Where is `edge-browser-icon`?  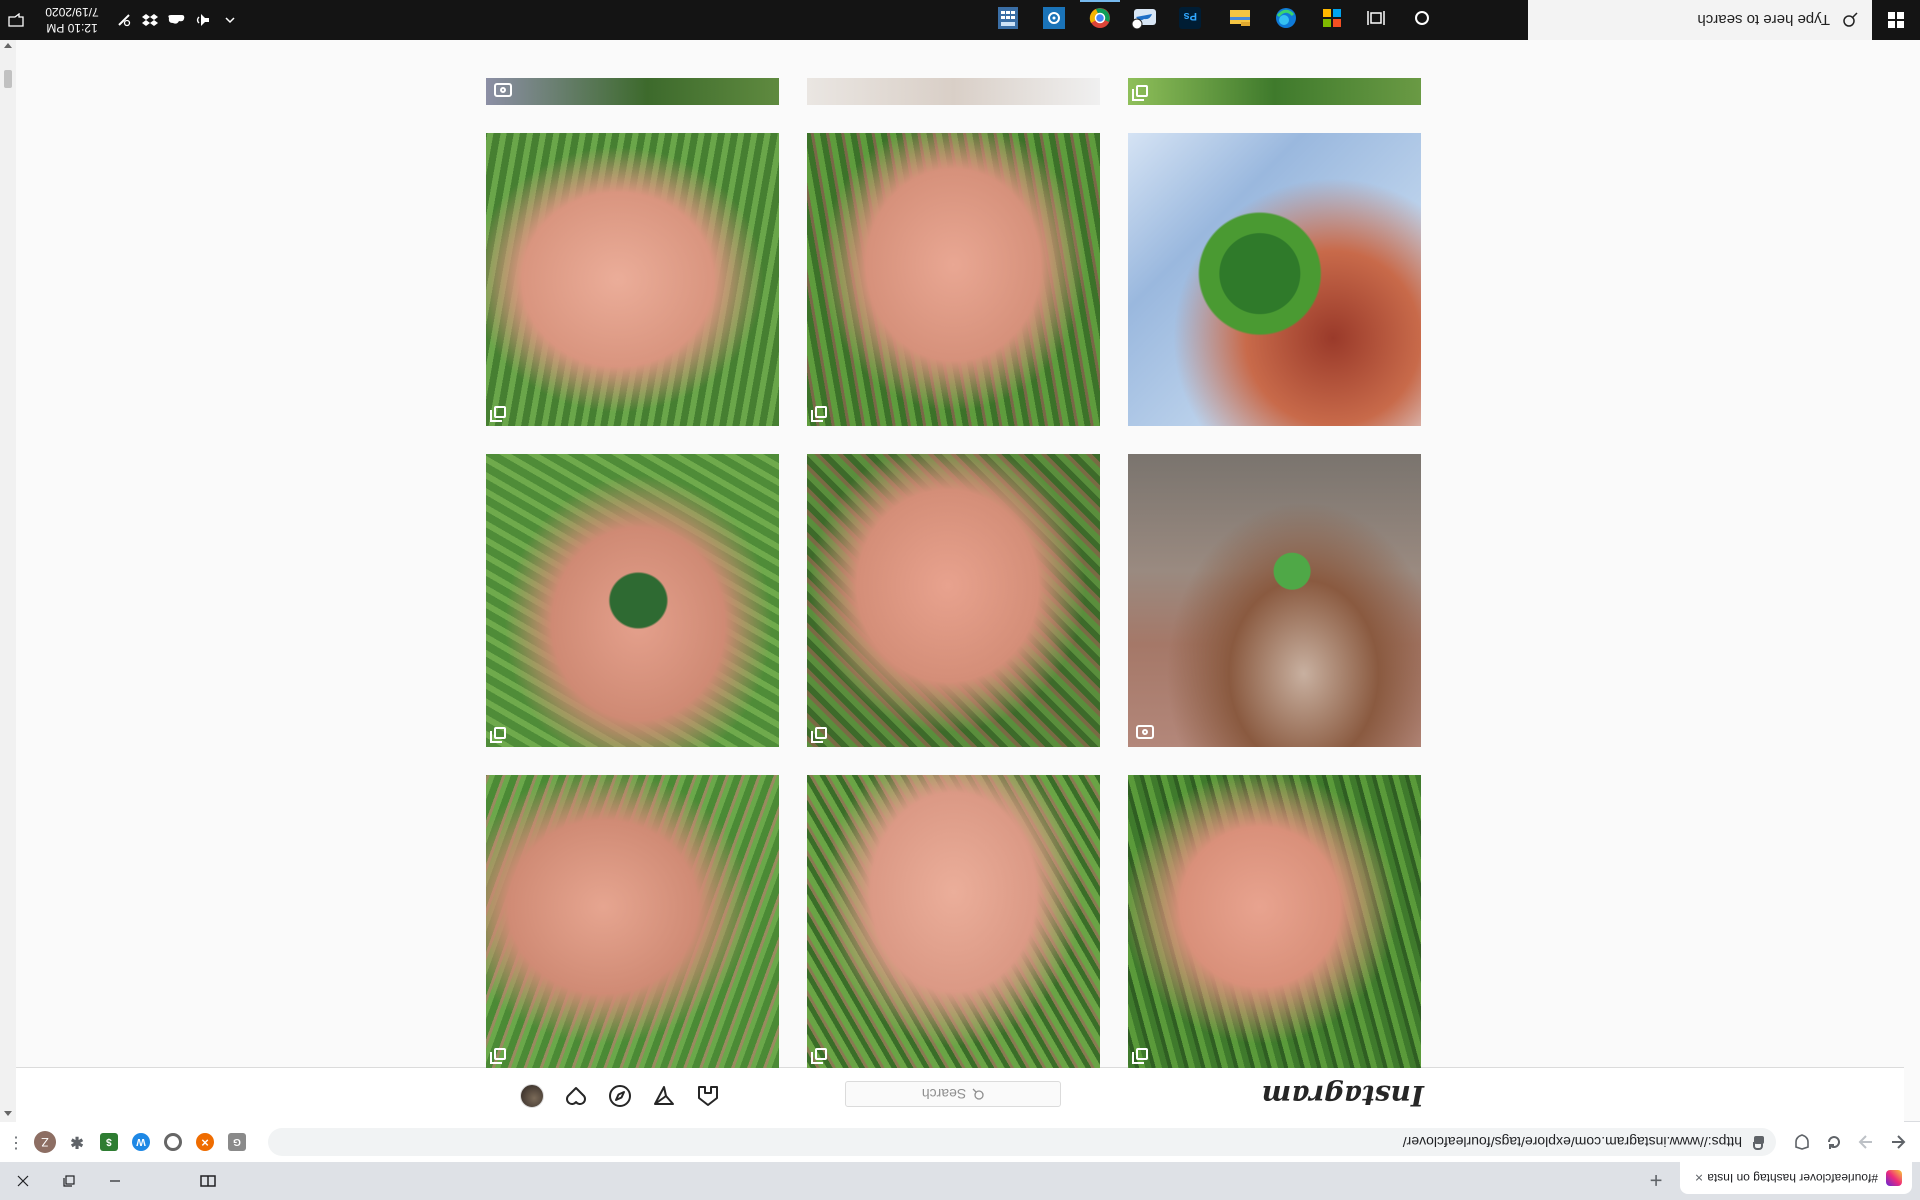 edge-browser-icon is located at coordinates (1286, 18).